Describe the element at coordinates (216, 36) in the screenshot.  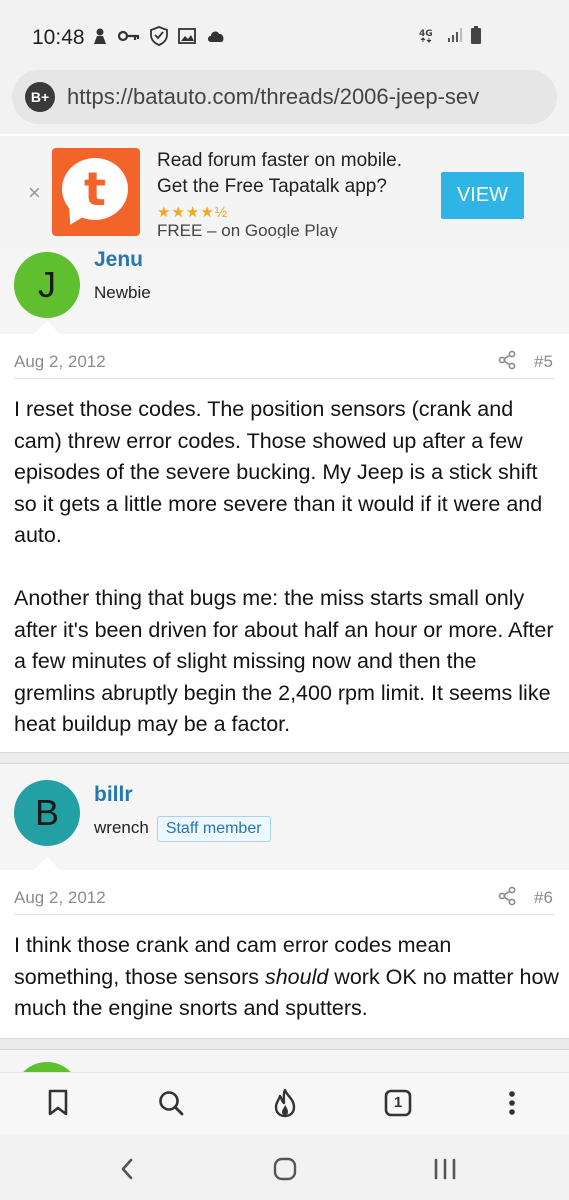
I see `cloud-icon` at that location.